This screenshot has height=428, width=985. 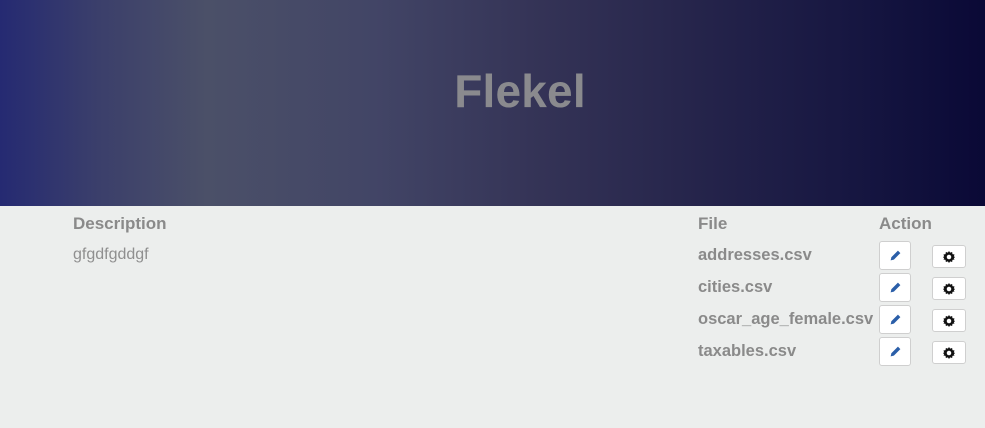 I want to click on column-header-file: File, so click(x=713, y=223).